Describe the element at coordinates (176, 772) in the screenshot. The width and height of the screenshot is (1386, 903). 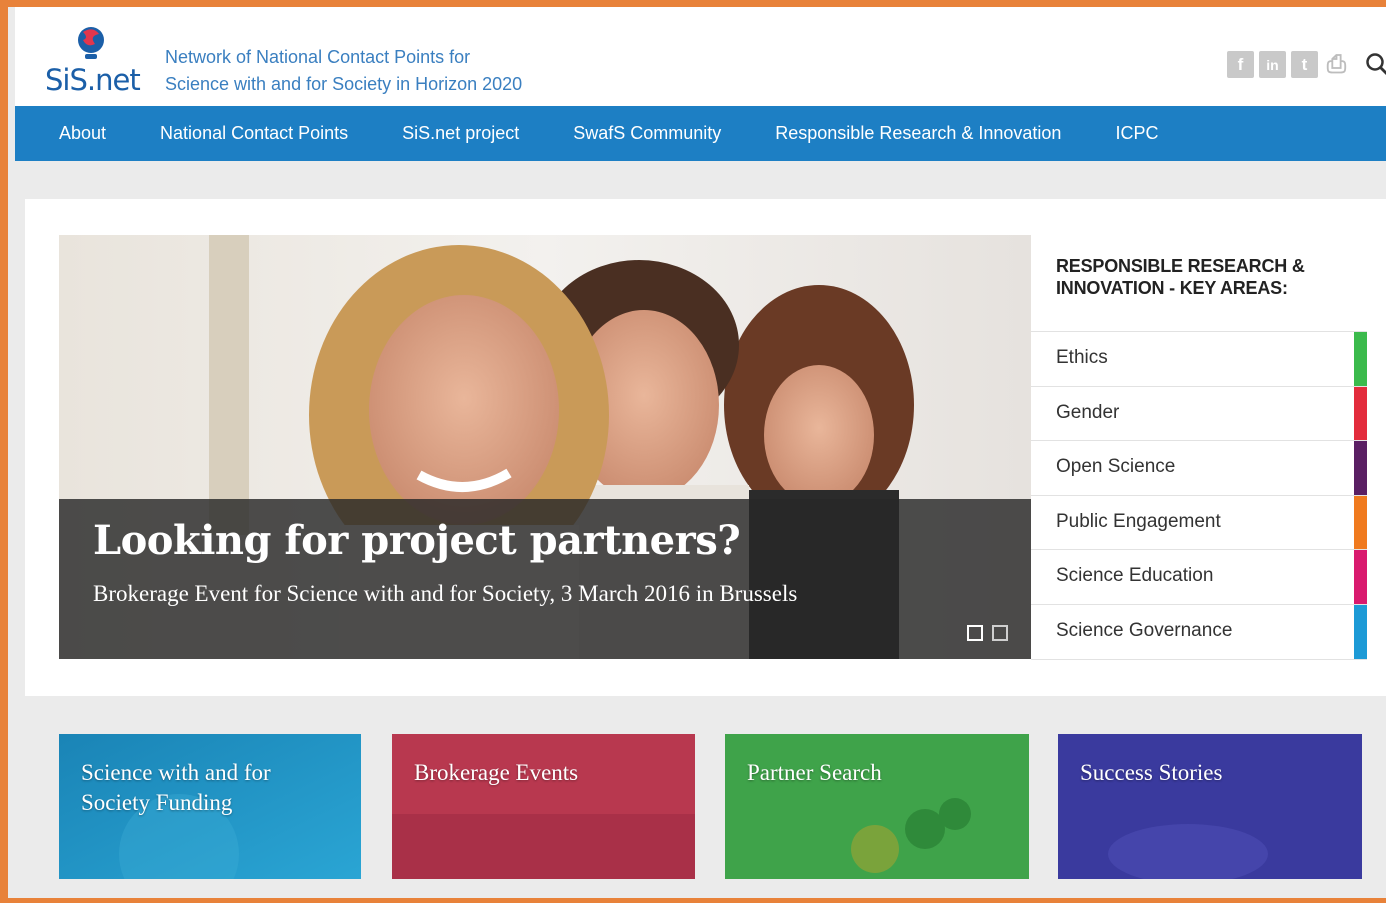
I see `tile-line-1: Science with and for` at that location.